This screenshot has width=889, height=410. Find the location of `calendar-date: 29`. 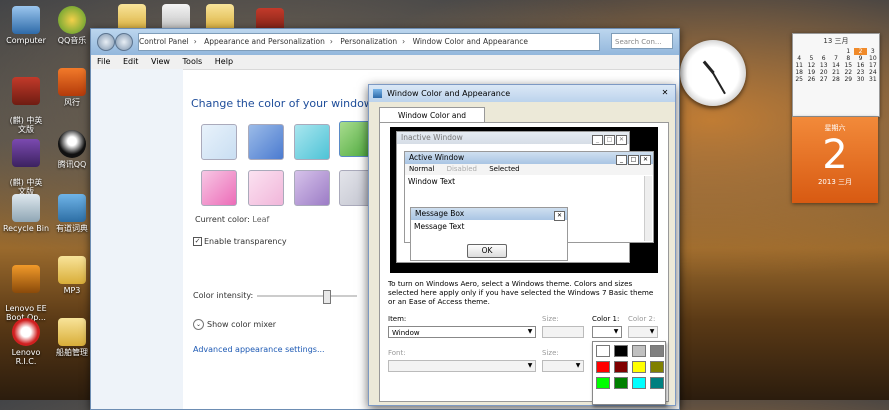

calendar-date: 29 is located at coordinates (848, 79).